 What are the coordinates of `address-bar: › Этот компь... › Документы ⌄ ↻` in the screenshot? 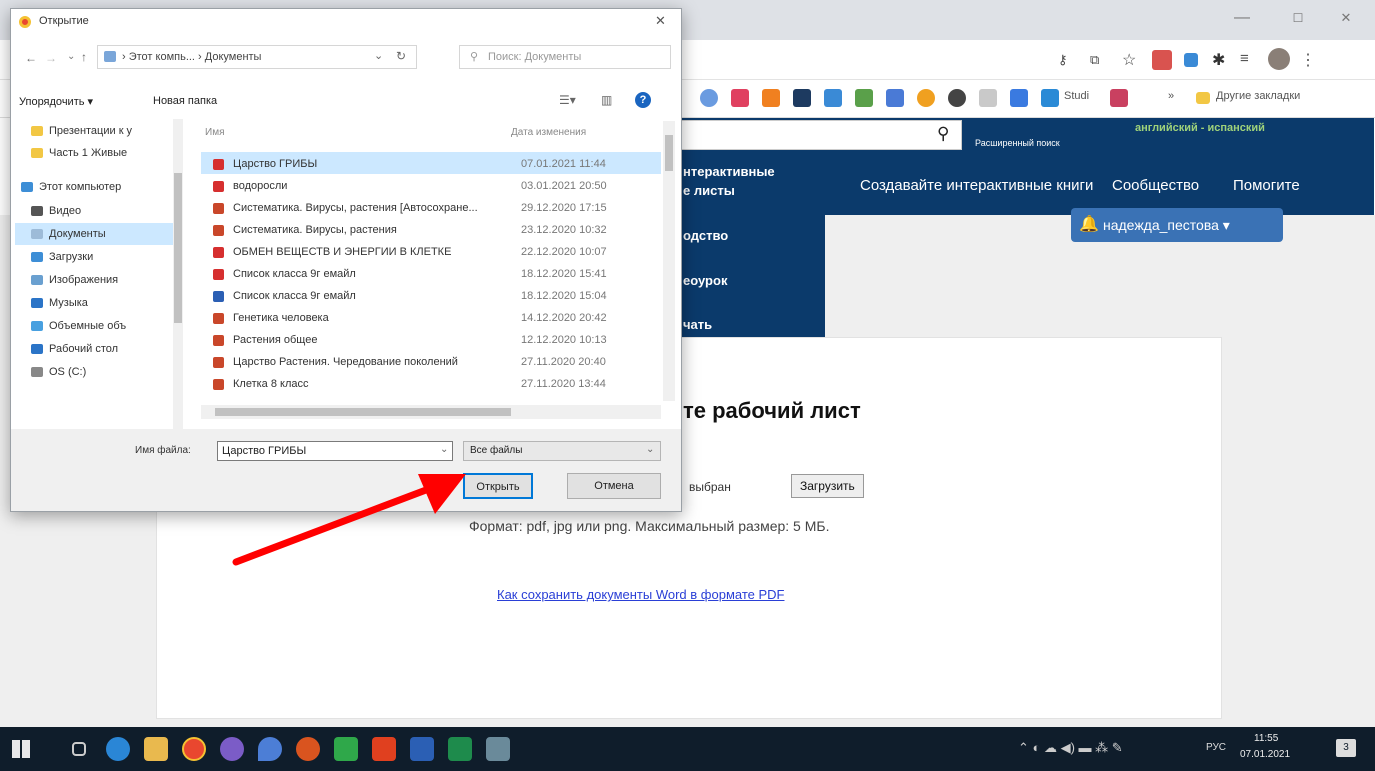 It's located at (257, 57).